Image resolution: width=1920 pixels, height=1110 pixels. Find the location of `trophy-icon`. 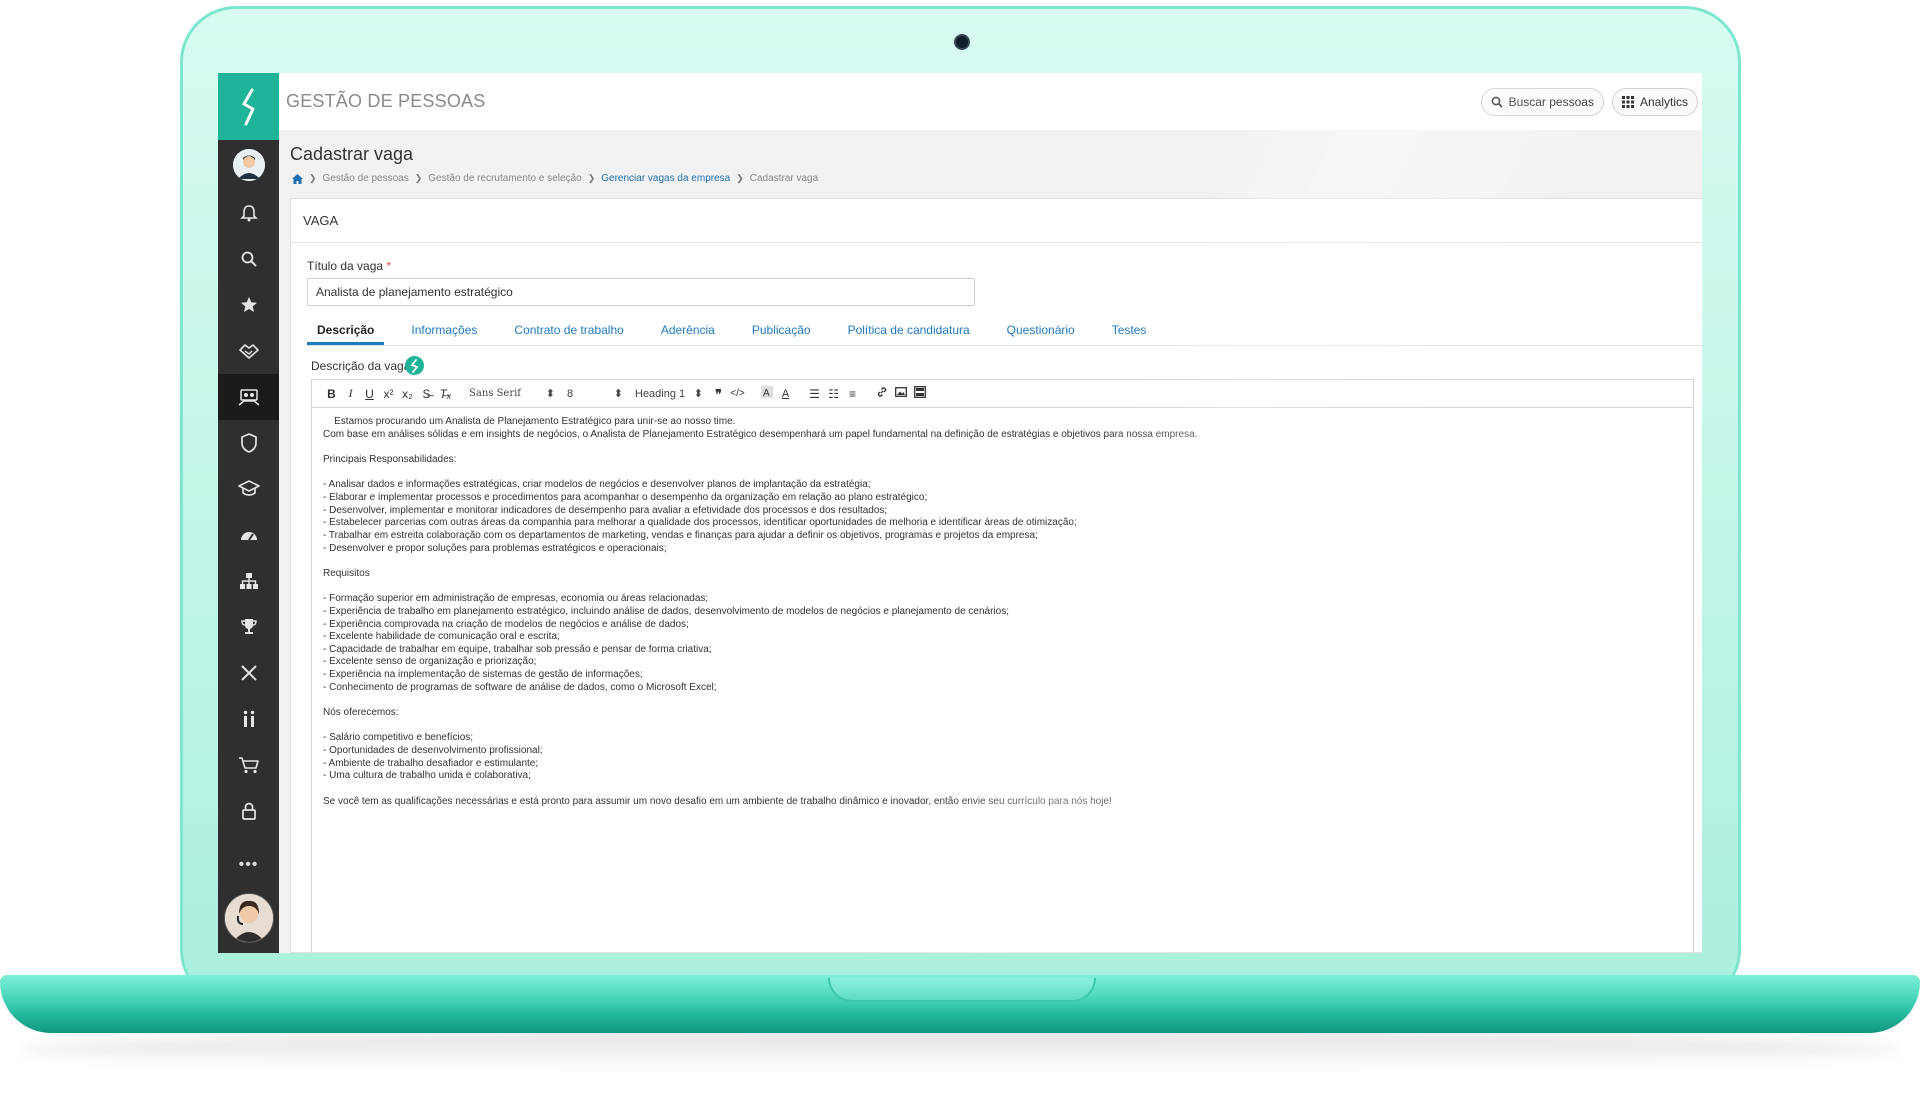

trophy-icon is located at coordinates (248, 626).